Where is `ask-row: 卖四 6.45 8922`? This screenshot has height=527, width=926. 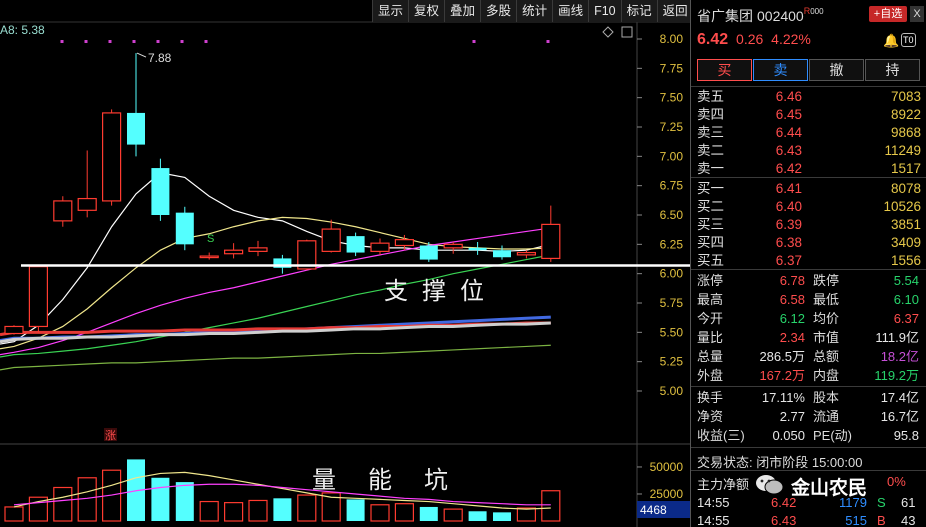
ask-row: 卖四 6.45 8922 is located at coordinates (809, 115).